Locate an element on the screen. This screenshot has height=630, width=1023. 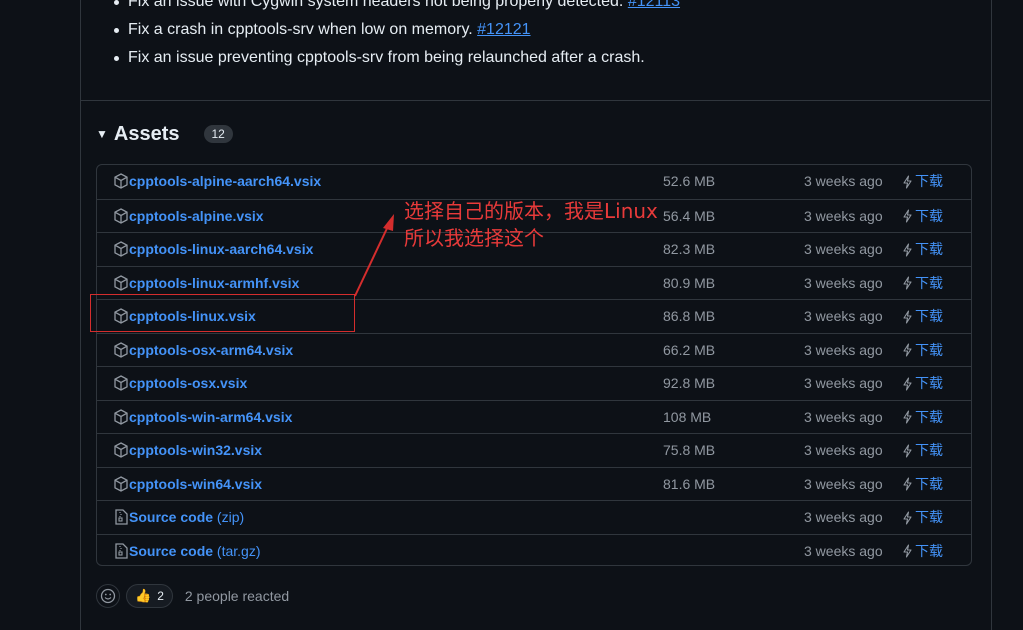
thumbs-up-reaction-button: 👍 2 is located at coordinates (149, 596).